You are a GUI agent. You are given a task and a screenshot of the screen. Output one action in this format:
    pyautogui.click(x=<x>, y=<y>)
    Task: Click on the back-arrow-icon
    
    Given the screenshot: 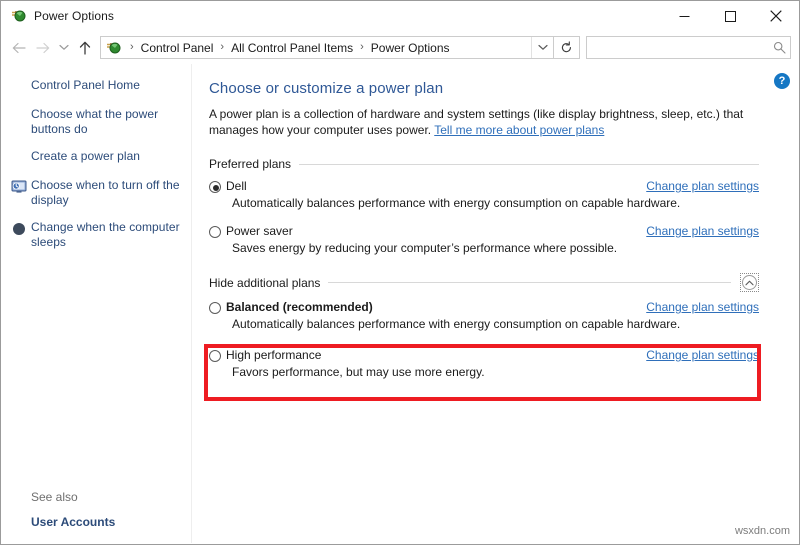 What is the action you would take?
    pyautogui.click(x=19, y=48)
    